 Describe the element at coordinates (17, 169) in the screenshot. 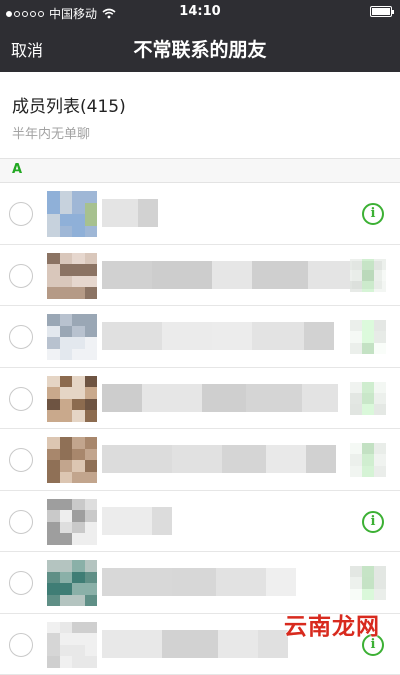

I see `section-letter: A` at that location.